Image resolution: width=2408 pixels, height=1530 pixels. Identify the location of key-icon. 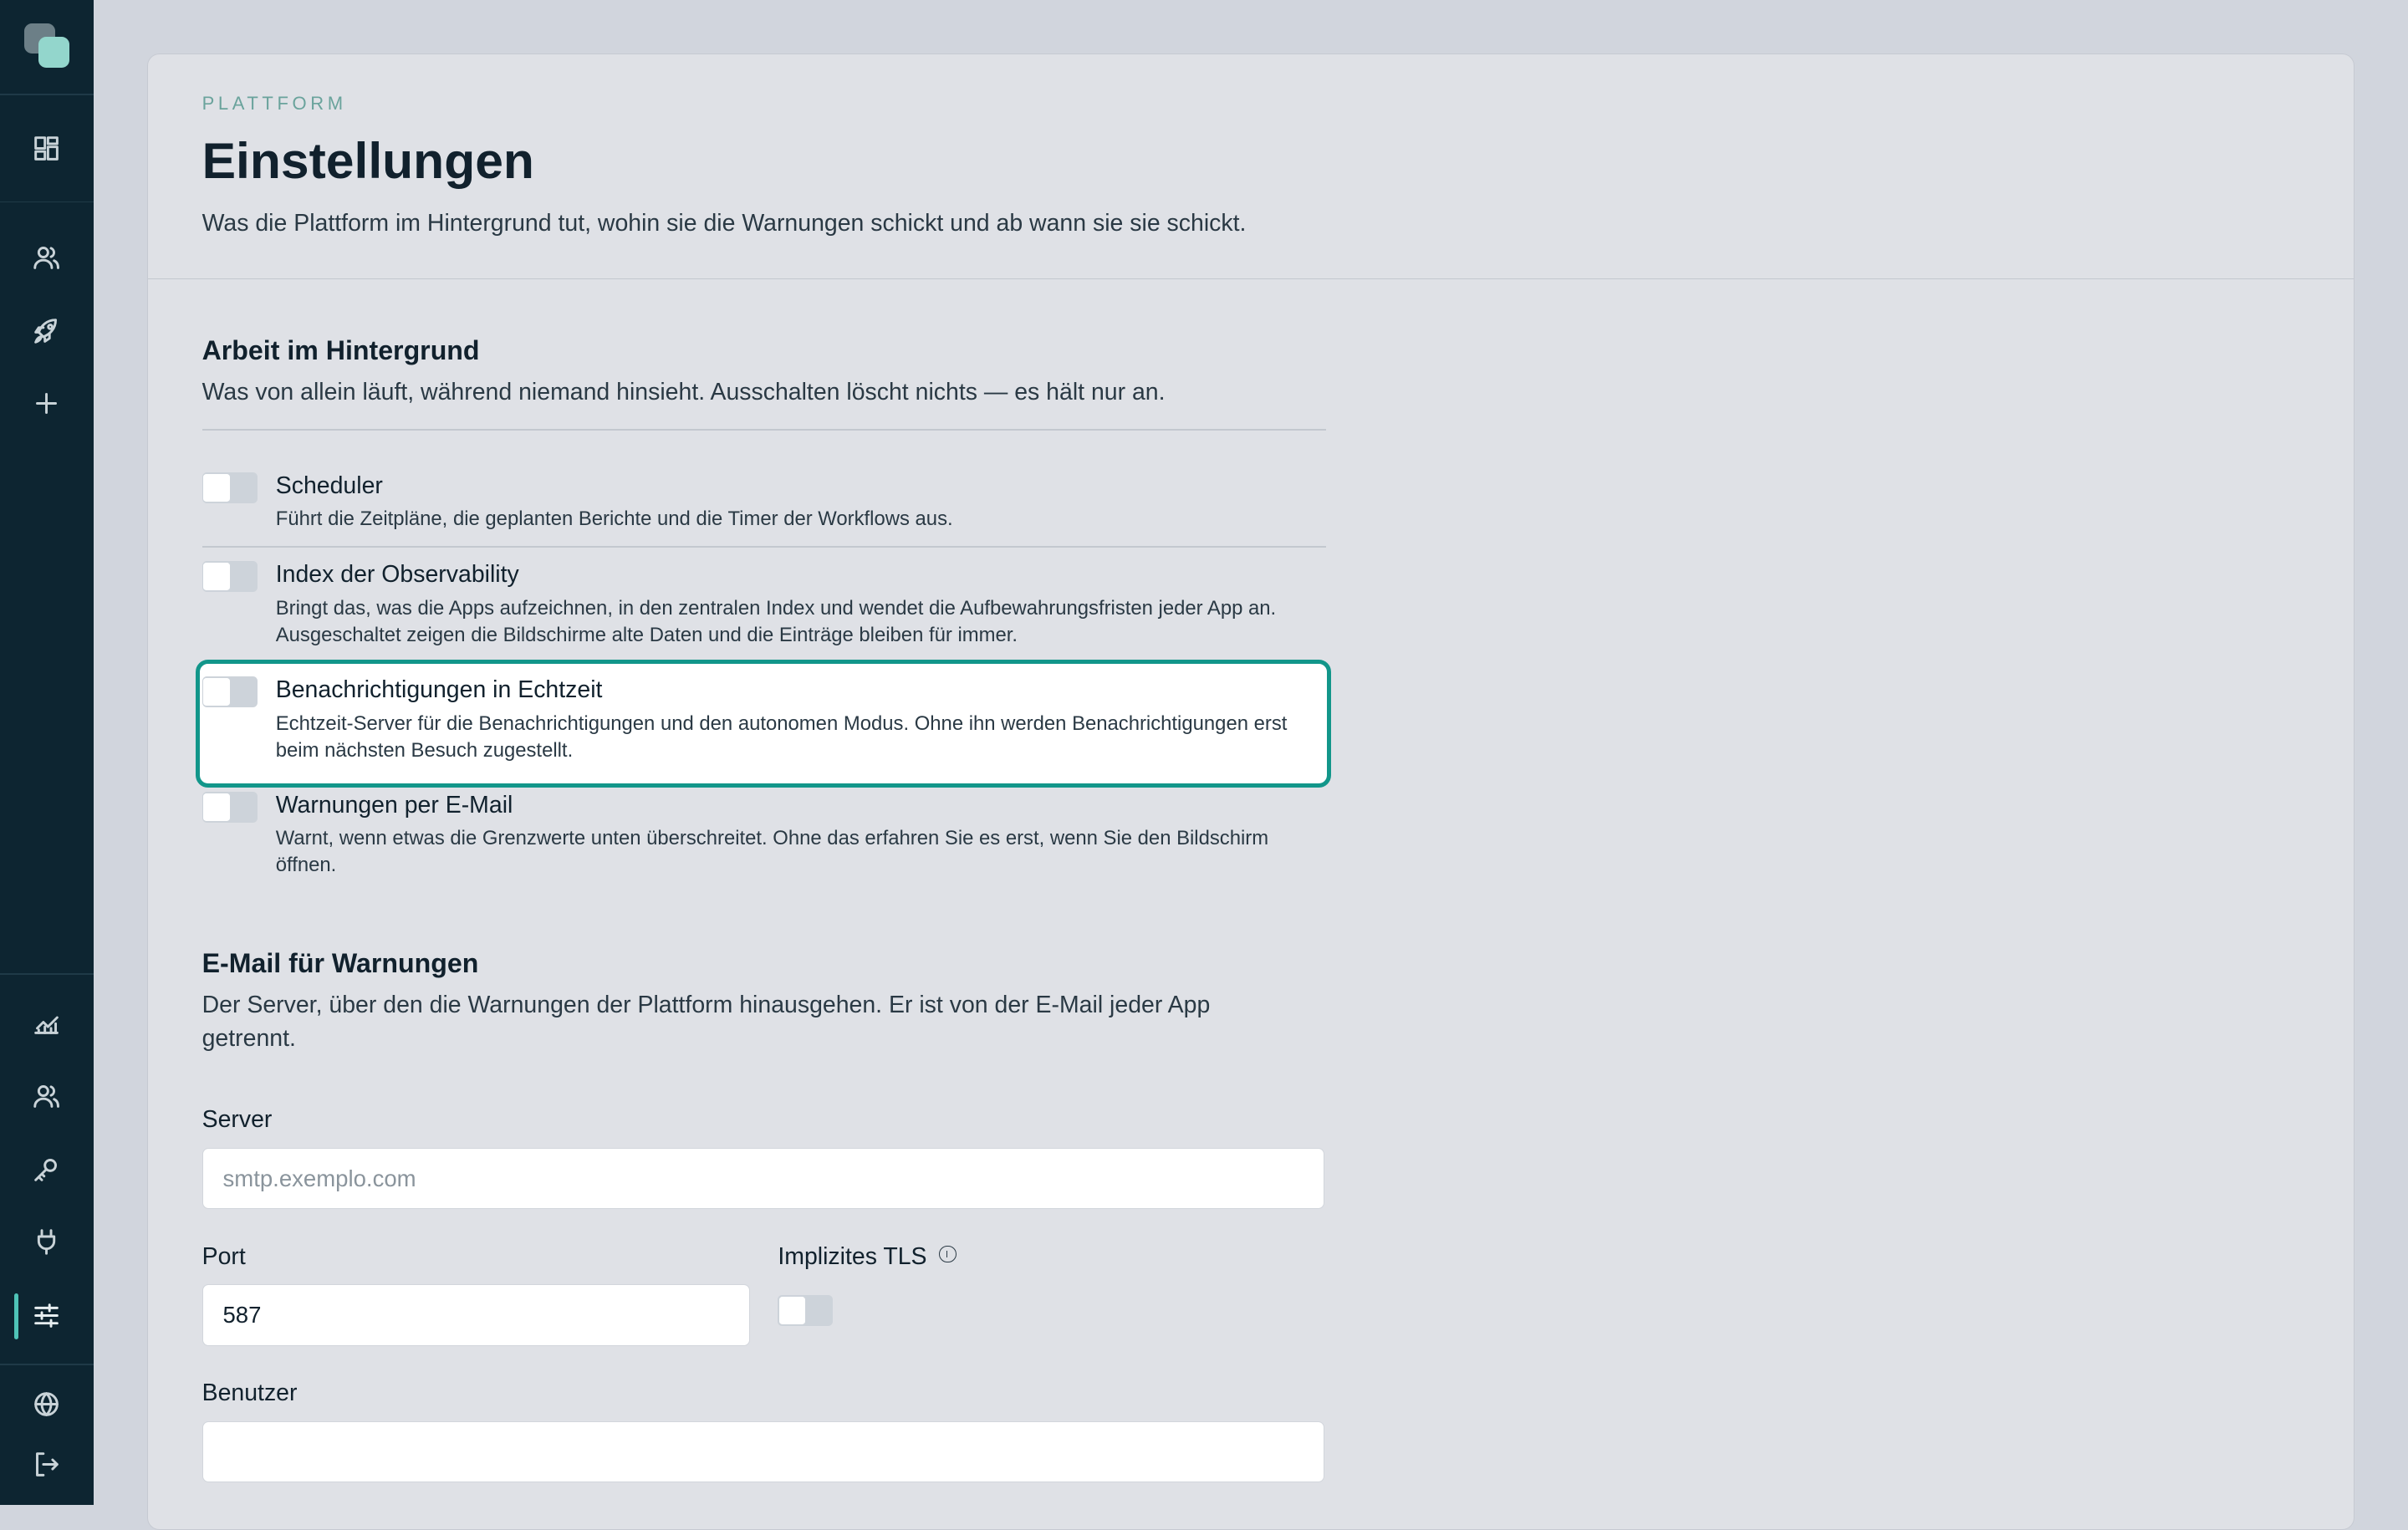
(47, 1169).